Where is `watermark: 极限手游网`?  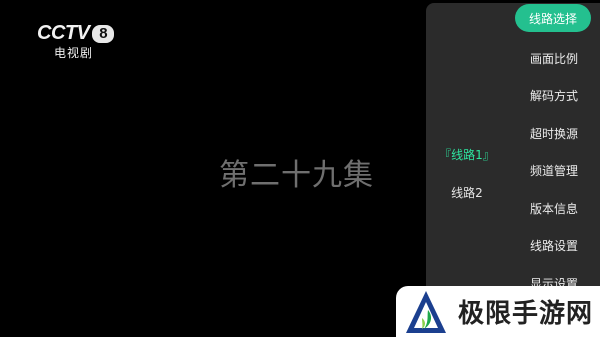 watermark: 极限手游网 is located at coordinates (498, 311).